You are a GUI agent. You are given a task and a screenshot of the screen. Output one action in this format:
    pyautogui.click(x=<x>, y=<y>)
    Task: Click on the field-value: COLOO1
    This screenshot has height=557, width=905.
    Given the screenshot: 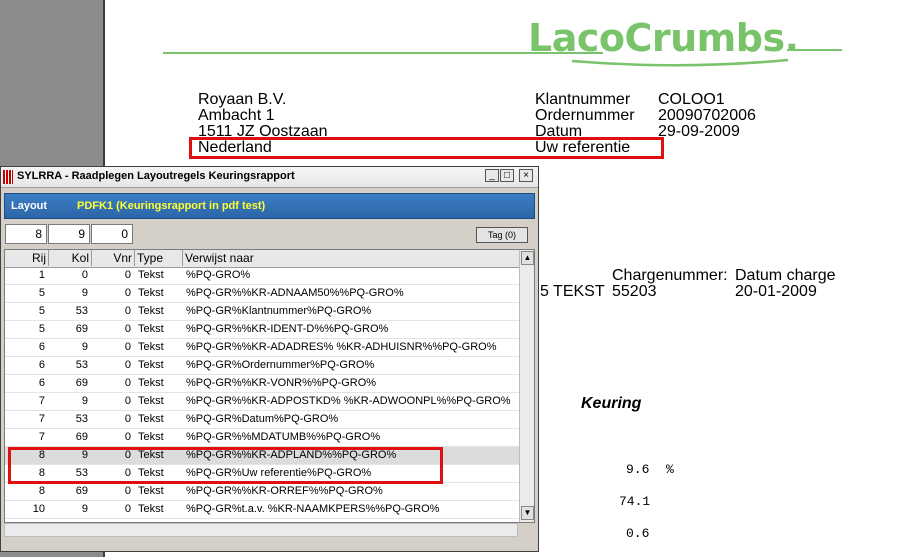 What is the action you would take?
    pyautogui.click(x=691, y=99)
    